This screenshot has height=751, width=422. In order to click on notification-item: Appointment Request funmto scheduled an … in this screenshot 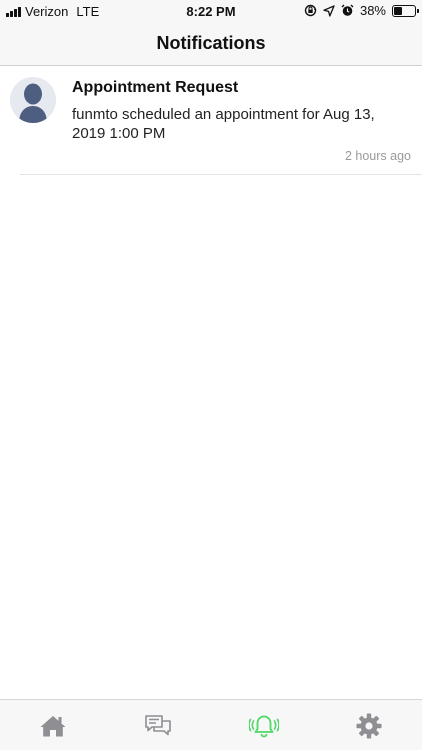, I will do `click(211, 121)`.